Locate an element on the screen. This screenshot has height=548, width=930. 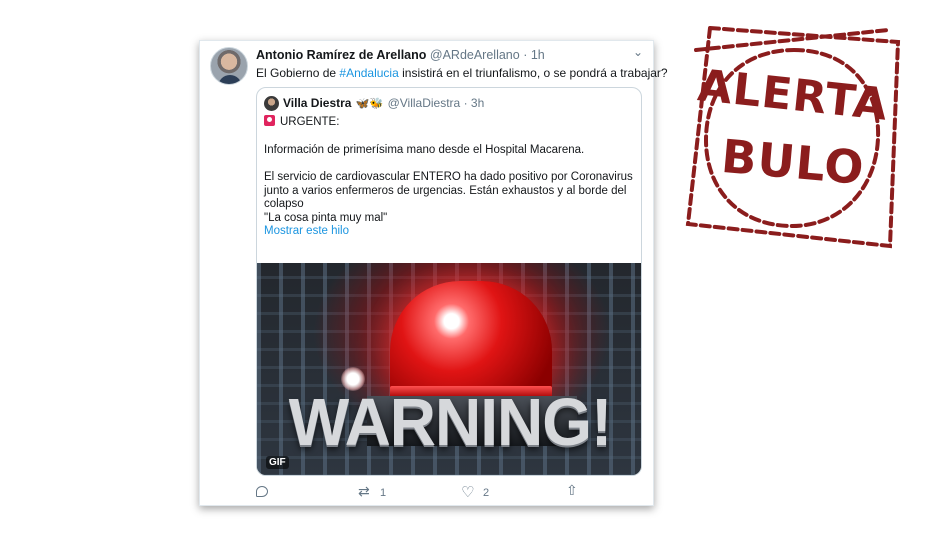
show-thread-link: Mostrar este hilo is located at coordinates (450, 232).